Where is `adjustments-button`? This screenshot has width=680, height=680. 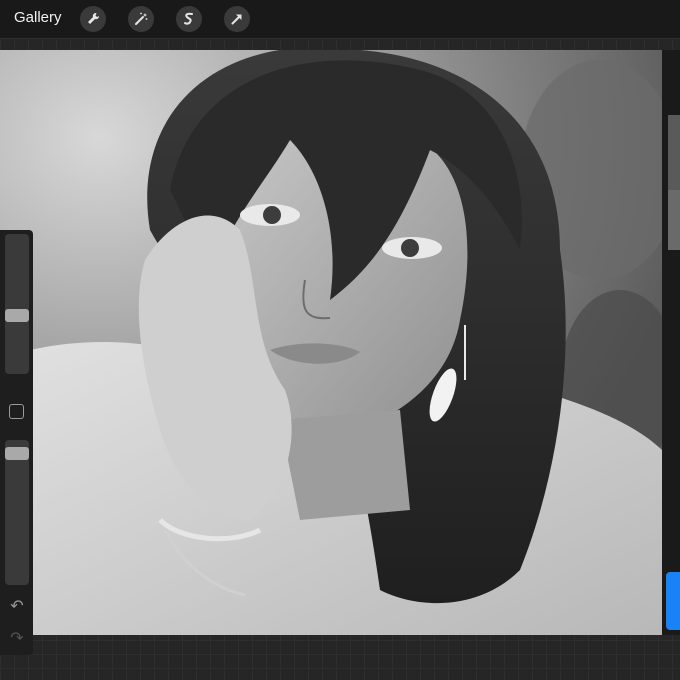 adjustments-button is located at coordinates (141, 19).